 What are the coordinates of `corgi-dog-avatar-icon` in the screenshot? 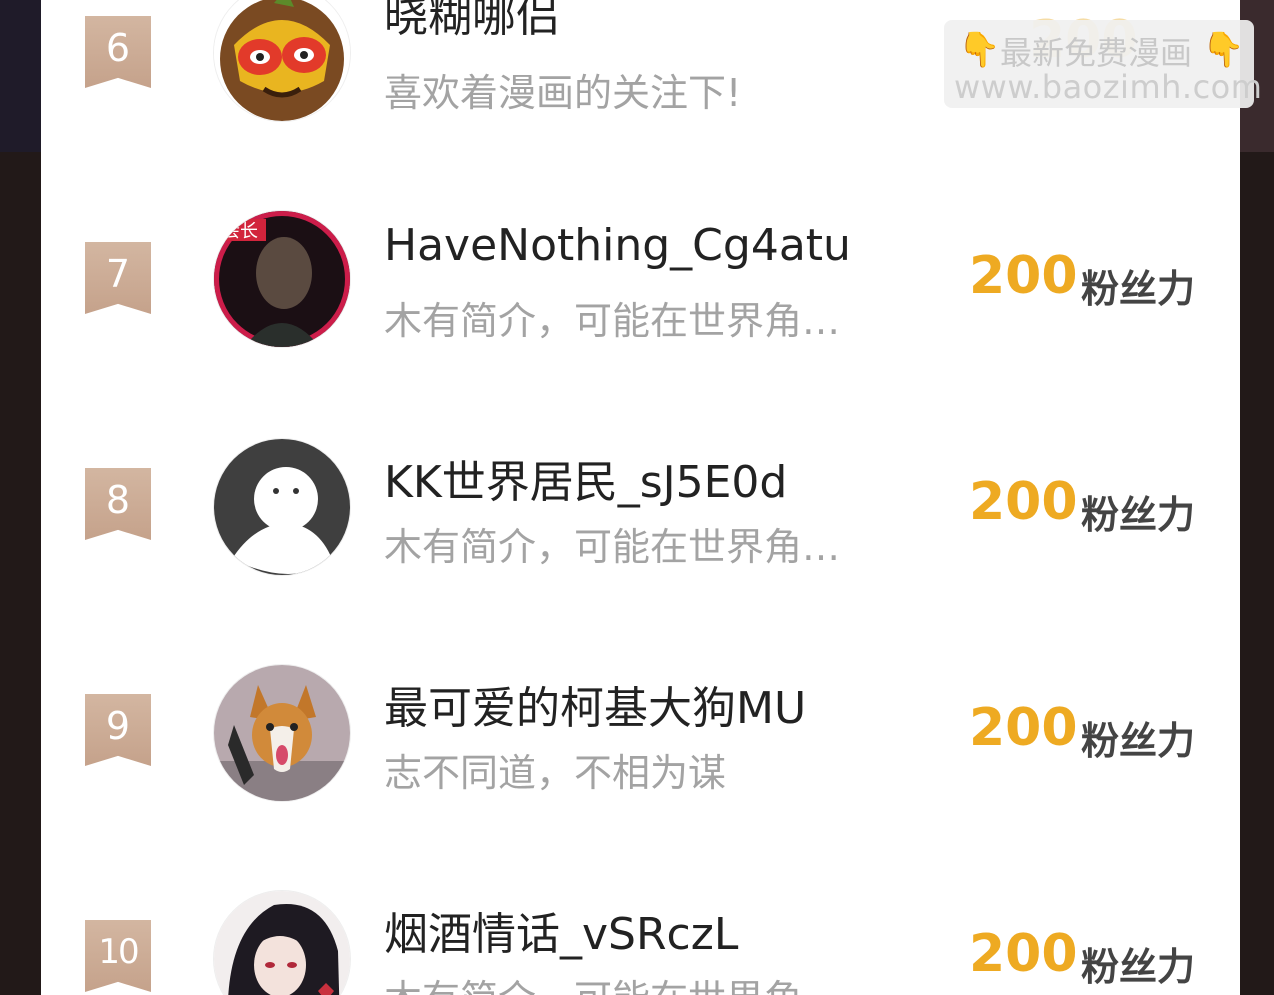 It's located at (282, 733).